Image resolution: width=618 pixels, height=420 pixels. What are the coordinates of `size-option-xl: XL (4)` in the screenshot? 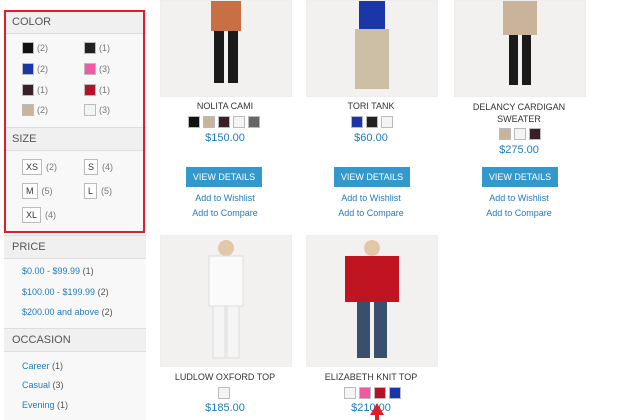 It's located at (39, 215).